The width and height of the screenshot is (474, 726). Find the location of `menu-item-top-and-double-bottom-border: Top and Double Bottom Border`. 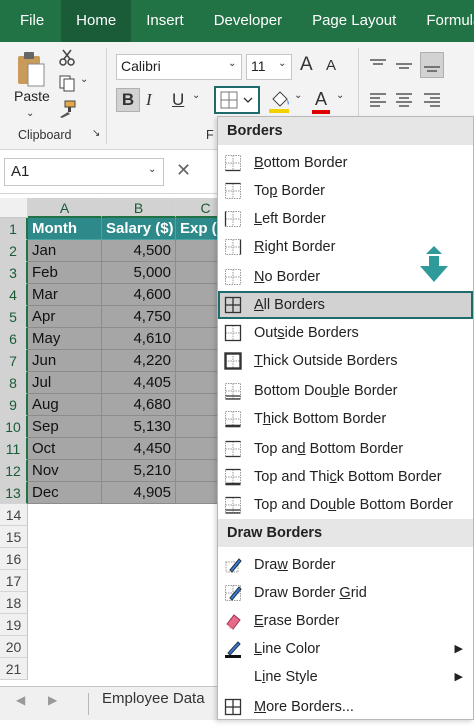

menu-item-top-and-double-bottom-border: Top and Double Bottom Border is located at coordinates (345, 505).